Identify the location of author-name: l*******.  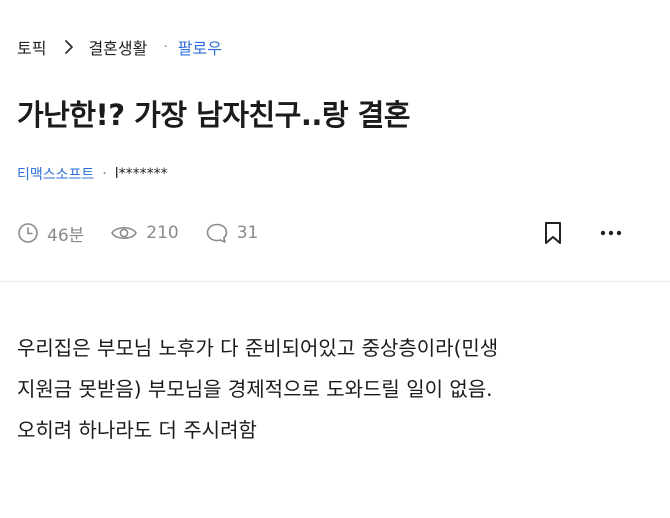
(141, 174).